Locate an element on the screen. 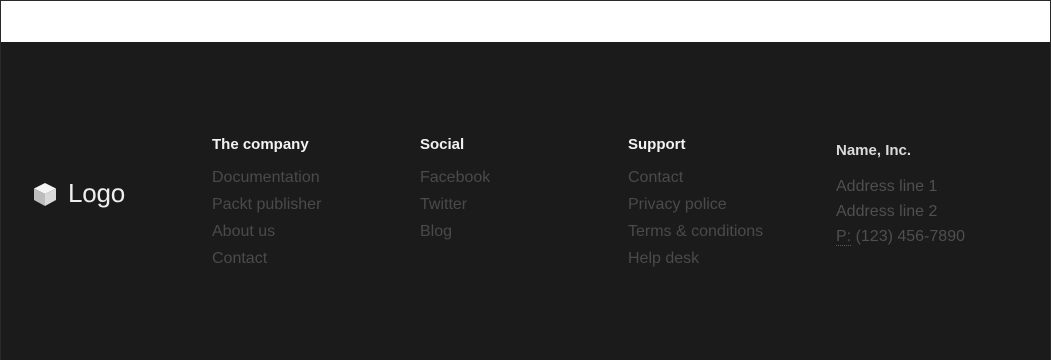 The image size is (1051, 360). footer-link-privacy: Privacy police is located at coordinates (695, 204).